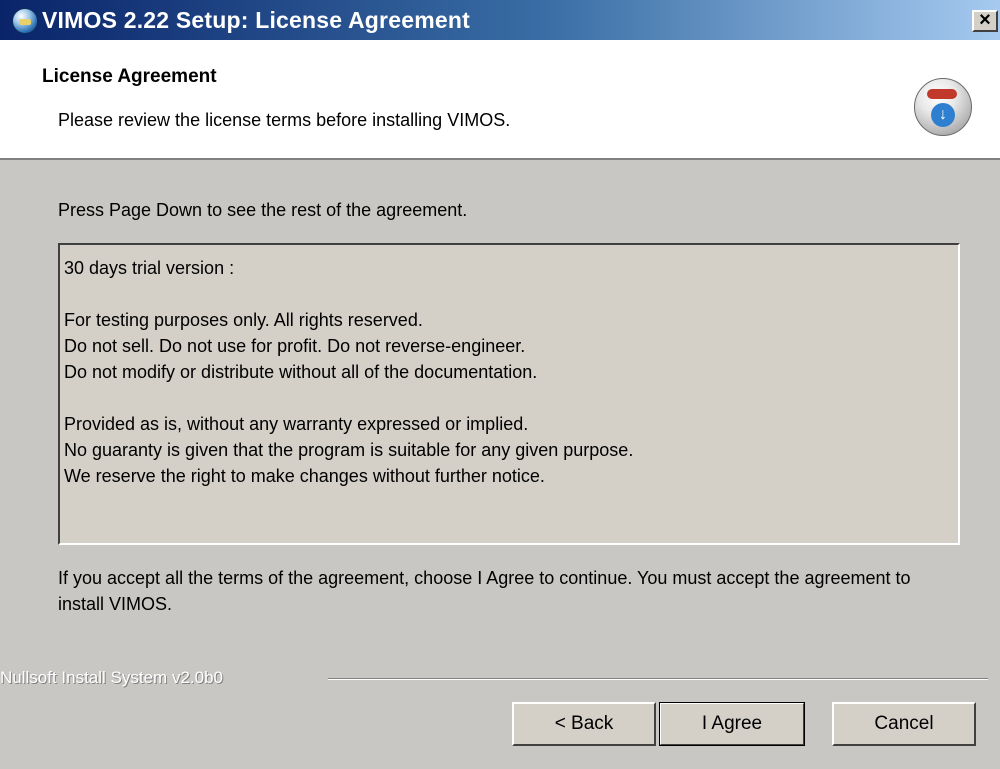  I want to click on close-button: ×, so click(985, 21).